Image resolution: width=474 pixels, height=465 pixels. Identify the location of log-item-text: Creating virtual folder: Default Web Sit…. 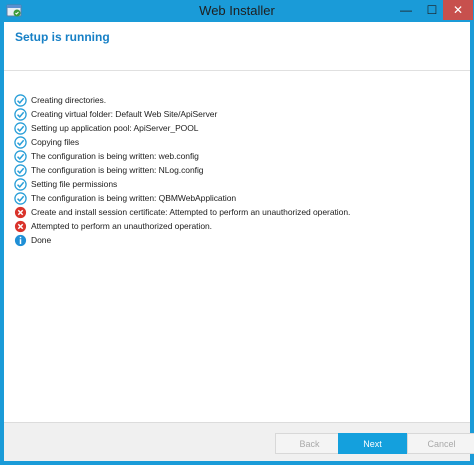
(124, 114).